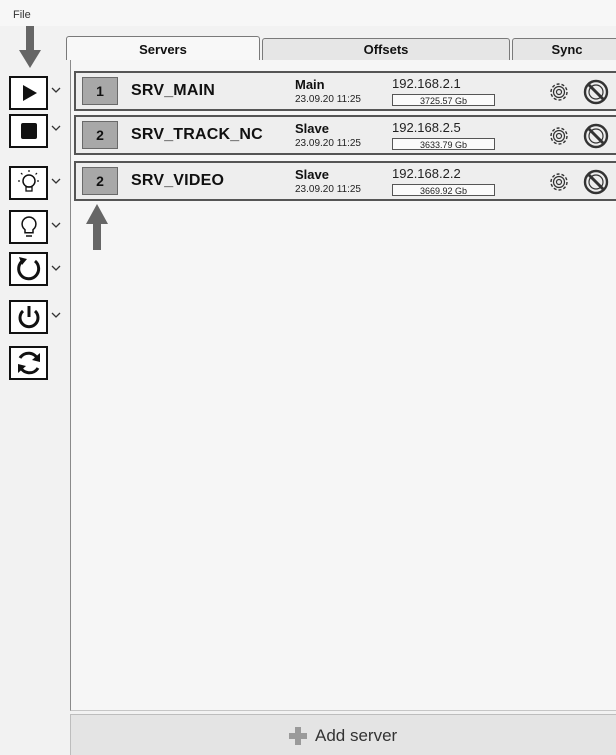  I want to click on stop-icon, so click(28, 131).